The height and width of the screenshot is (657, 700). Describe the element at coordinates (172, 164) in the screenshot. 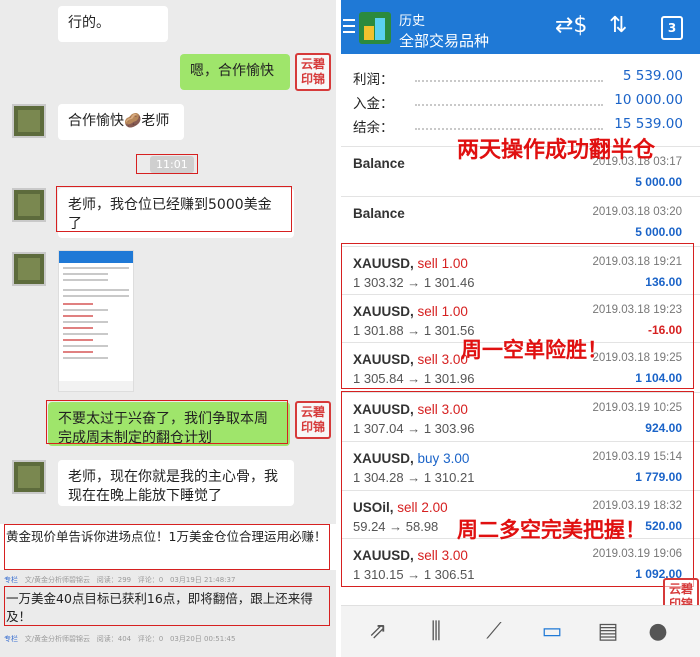

I see `time-chip: 11:01` at that location.